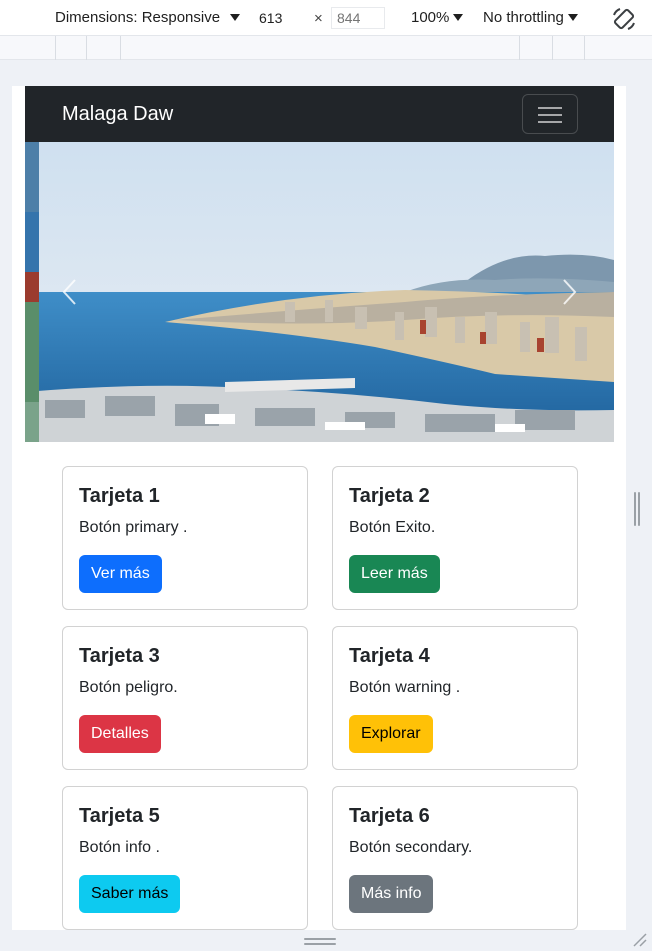 This screenshot has height=951, width=652. I want to click on height-input, so click(358, 18).